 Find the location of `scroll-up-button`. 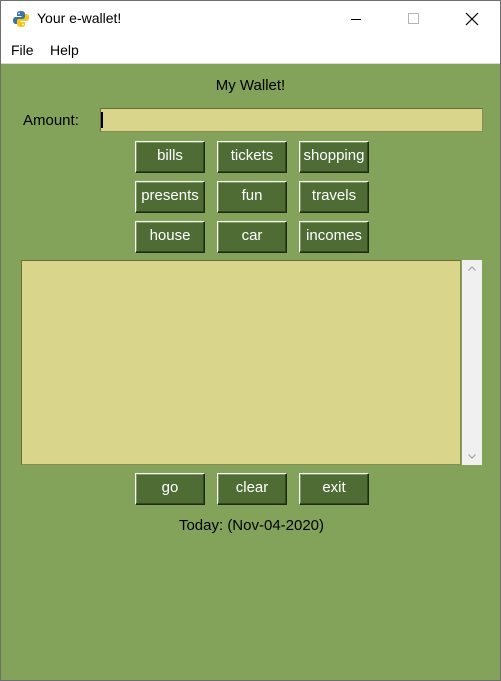

scroll-up-button is located at coordinates (472, 269).